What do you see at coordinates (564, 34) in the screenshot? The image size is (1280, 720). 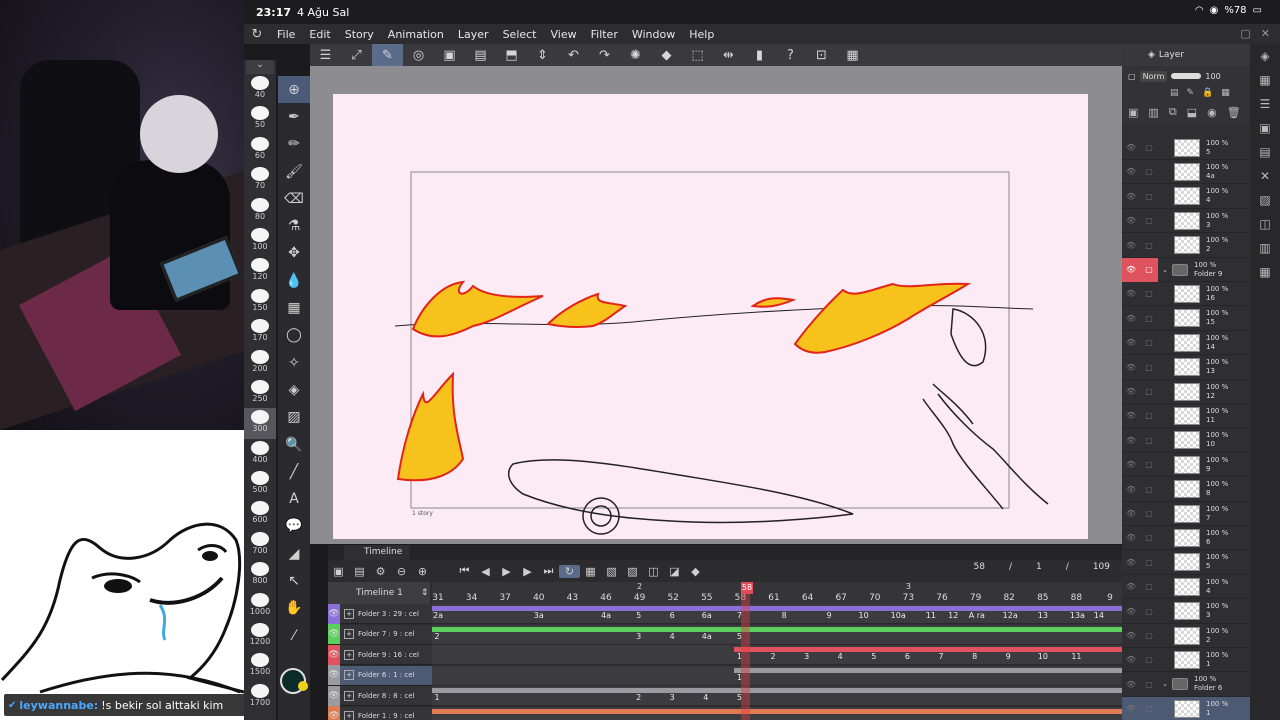 I see `menu-view: View` at bounding box center [564, 34].